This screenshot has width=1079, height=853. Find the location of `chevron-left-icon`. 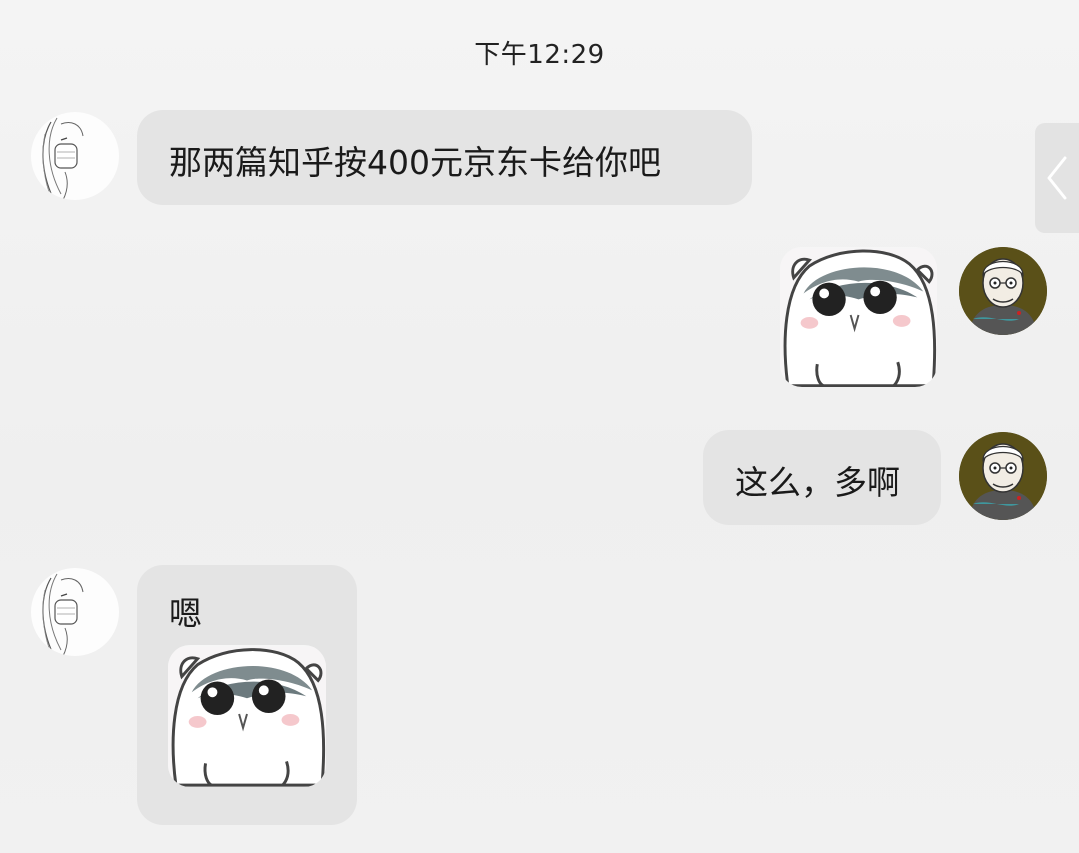

chevron-left-icon is located at coordinates (1057, 178).